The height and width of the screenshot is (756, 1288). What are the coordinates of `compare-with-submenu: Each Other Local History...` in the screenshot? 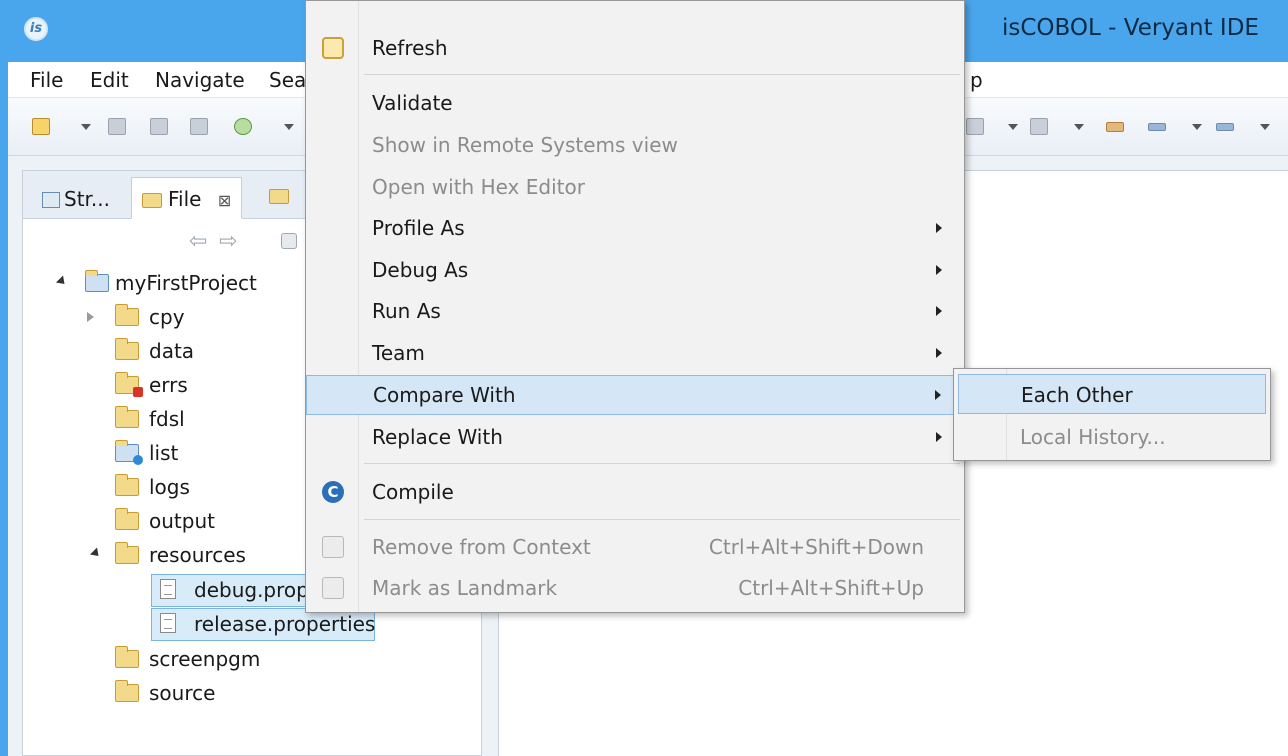 It's located at (1112, 414).